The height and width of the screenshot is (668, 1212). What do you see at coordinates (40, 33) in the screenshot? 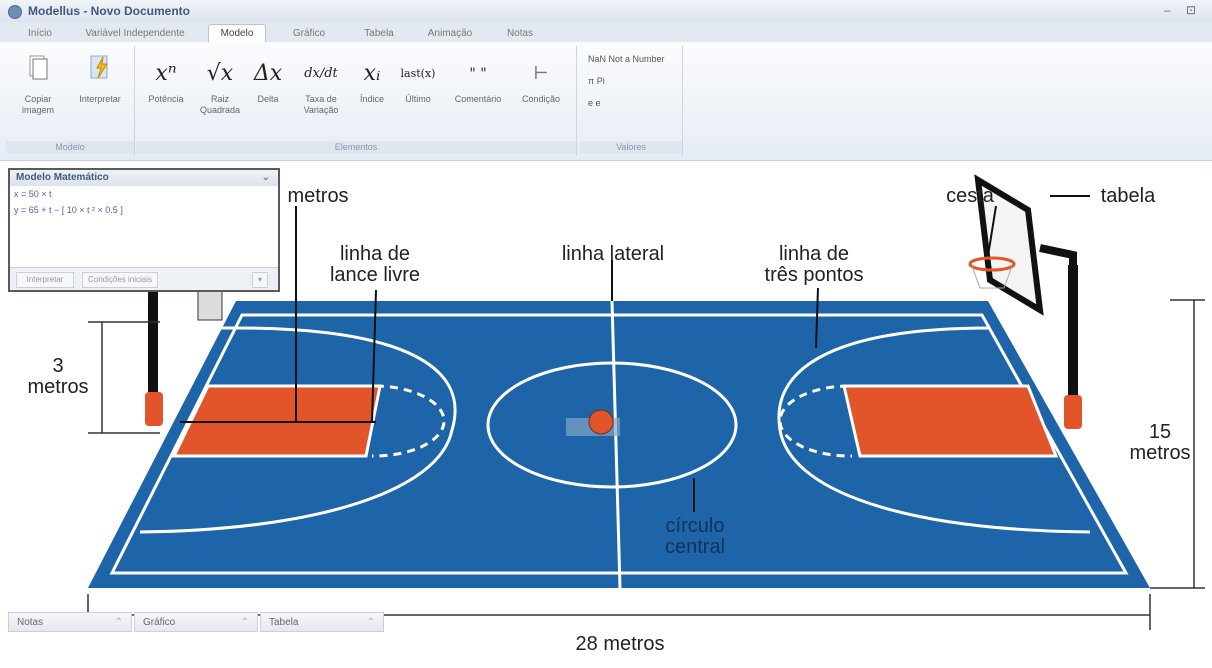
I see `tab-inicio: Início` at bounding box center [40, 33].